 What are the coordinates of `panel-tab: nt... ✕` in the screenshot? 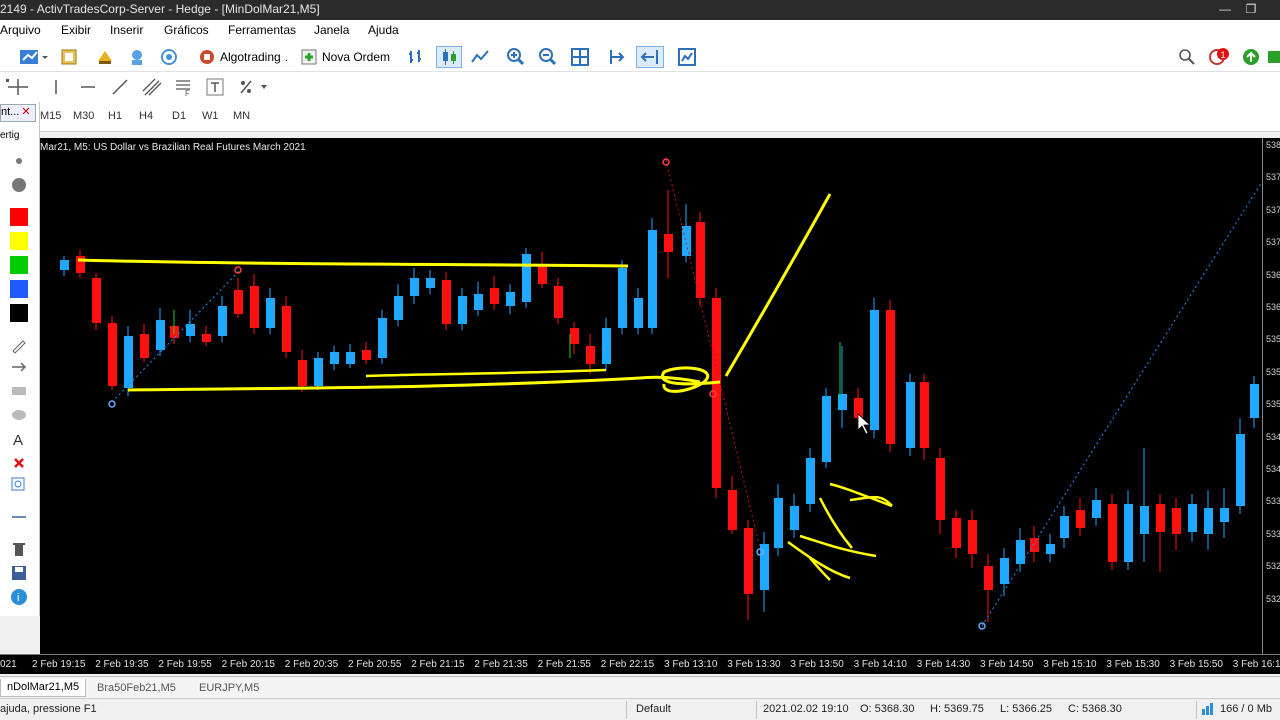 It's located at (18, 113).